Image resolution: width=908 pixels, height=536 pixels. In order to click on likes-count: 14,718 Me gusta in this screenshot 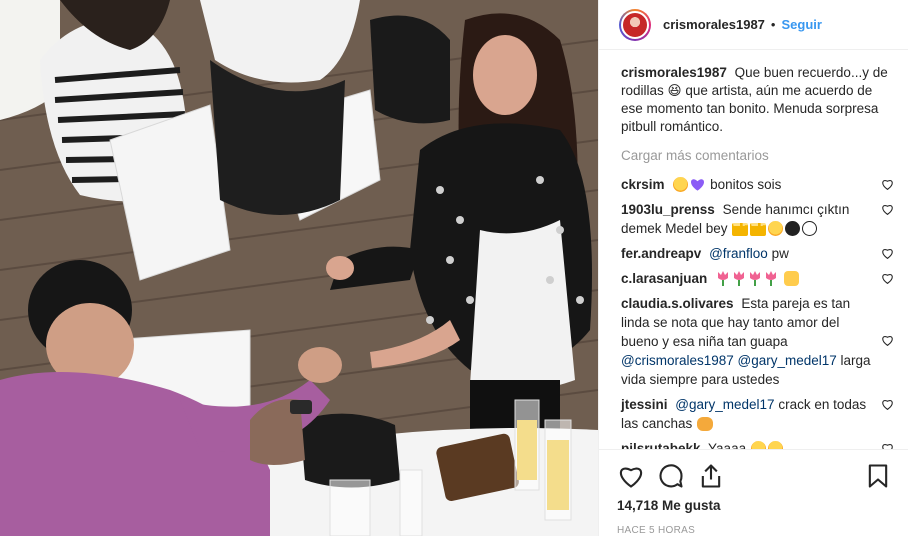, I will do `click(754, 505)`.